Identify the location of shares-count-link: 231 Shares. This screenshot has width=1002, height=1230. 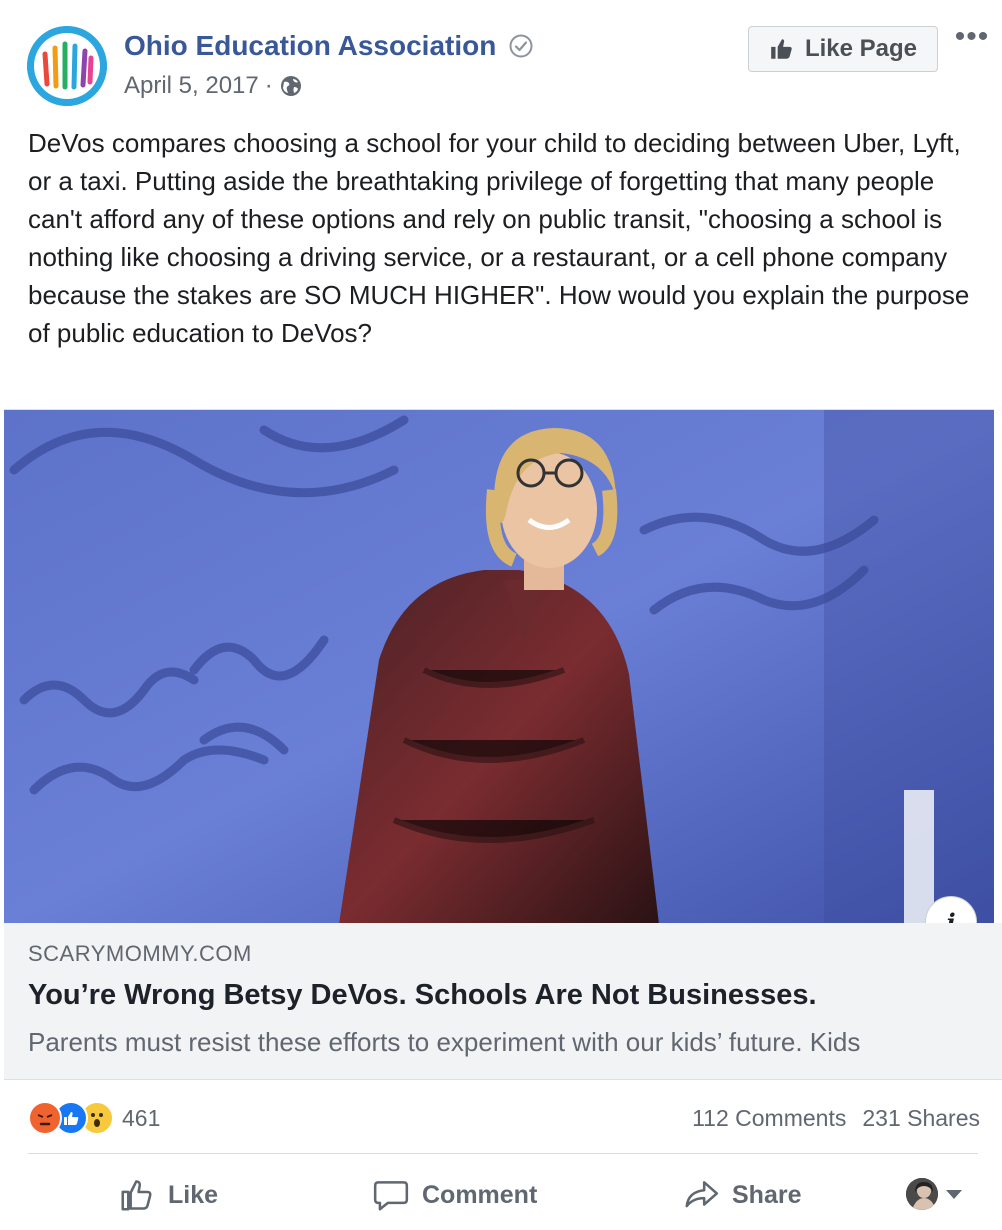
(921, 1118).